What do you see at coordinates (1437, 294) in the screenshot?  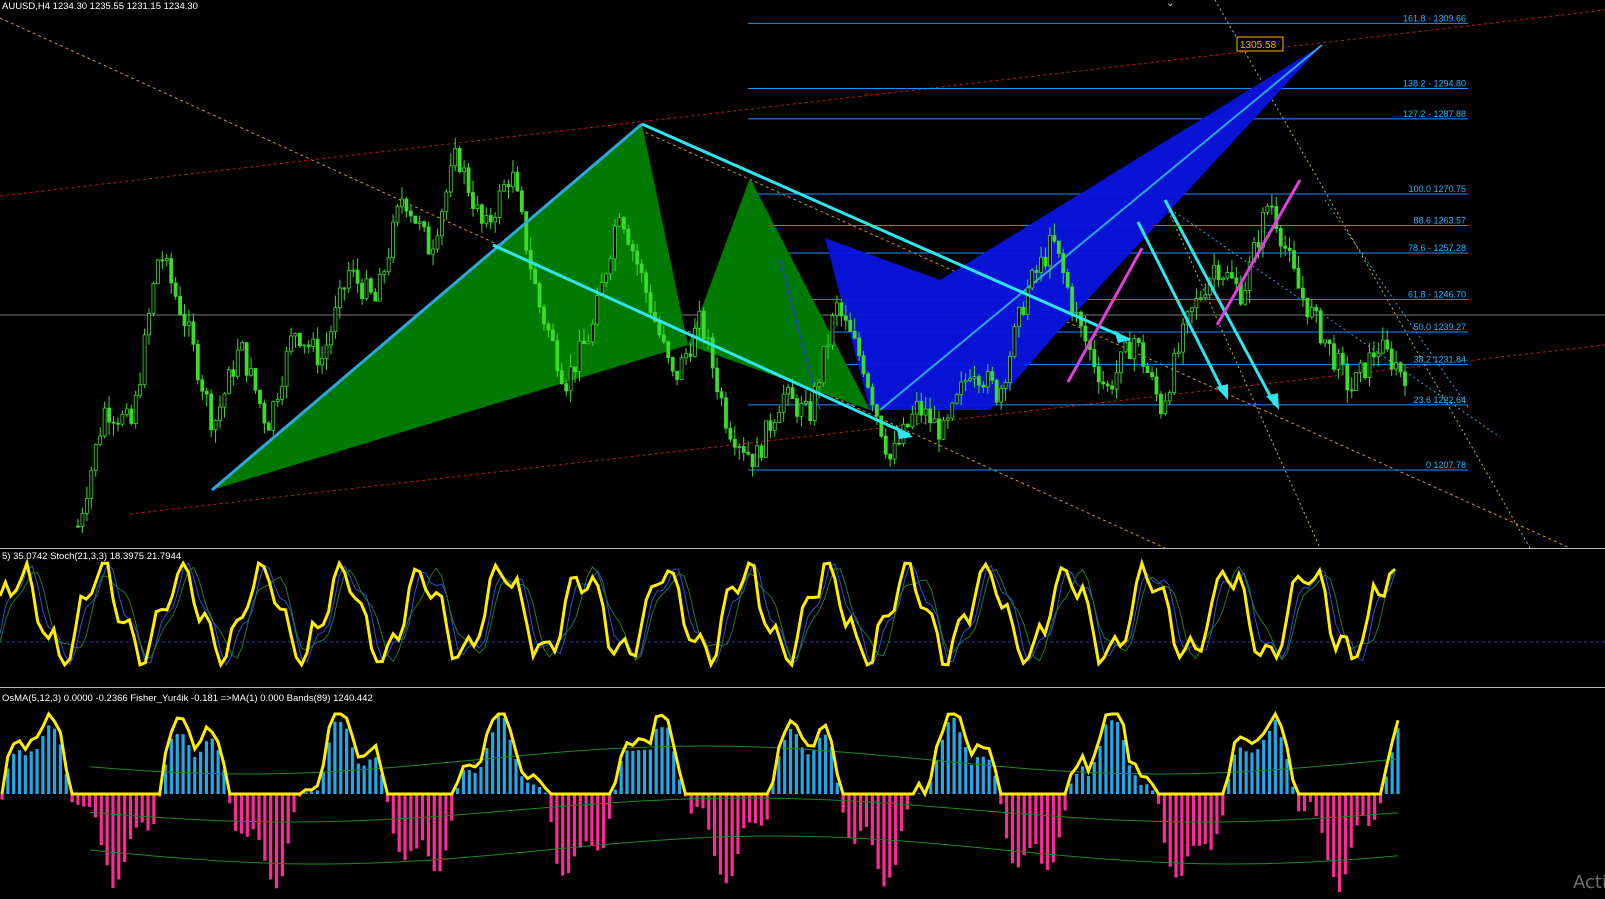 I see `fib-level-label: 61.8 - 1246.70` at bounding box center [1437, 294].